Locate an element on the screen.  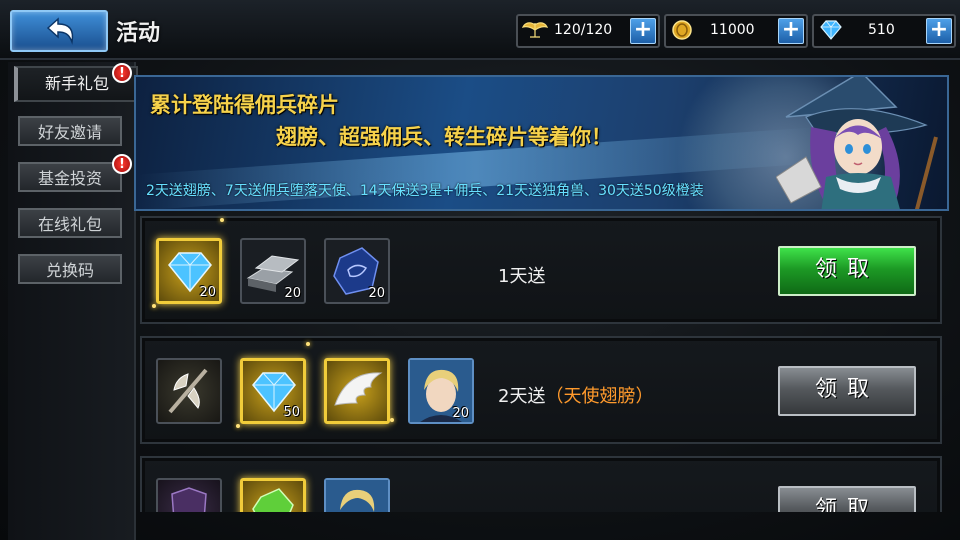
stamina-wings-icon is located at coordinates (535, 30).